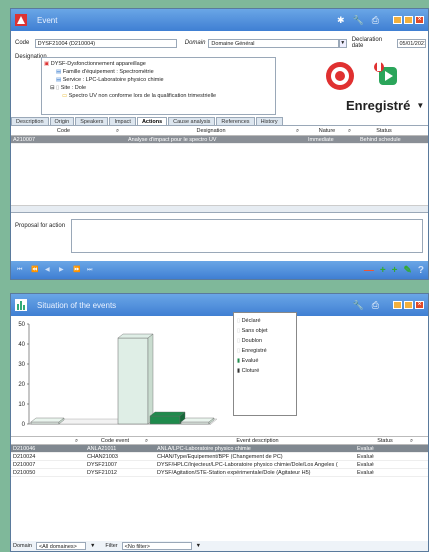 The width and height of the screenshot is (429, 552). I want to click on domain-label: Domain, so click(195, 43).